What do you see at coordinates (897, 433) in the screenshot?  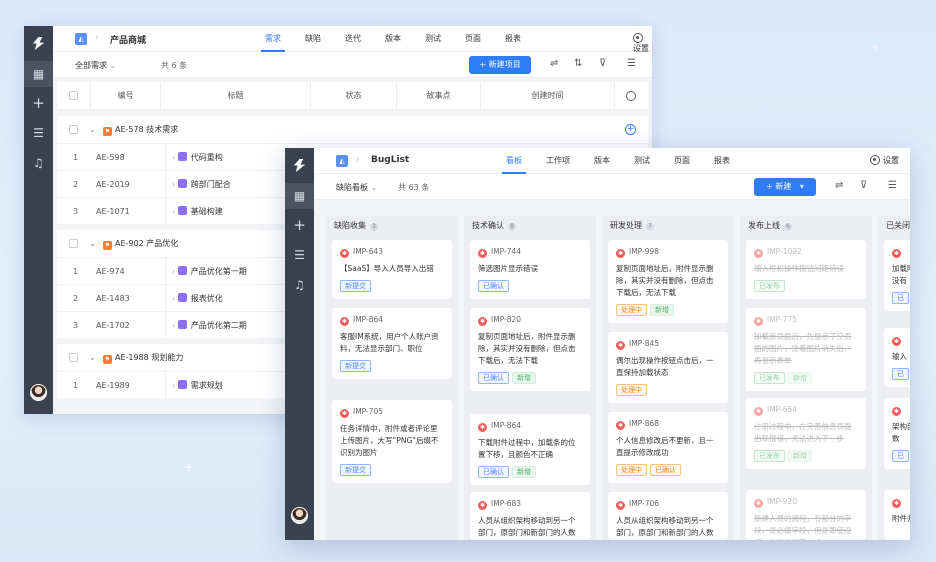 I see `bug-card: ✱ 架构部门人数 已` at bounding box center [897, 433].